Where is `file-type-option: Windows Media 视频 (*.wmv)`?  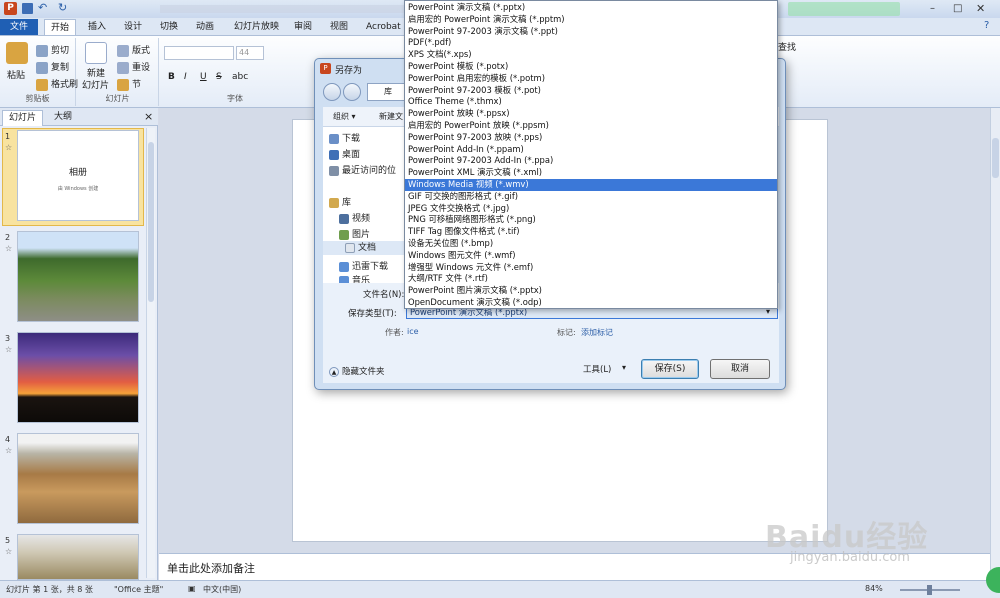
file-type-option: Windows Media 视频 (*.wmv) is located at coordinates (591, 185).